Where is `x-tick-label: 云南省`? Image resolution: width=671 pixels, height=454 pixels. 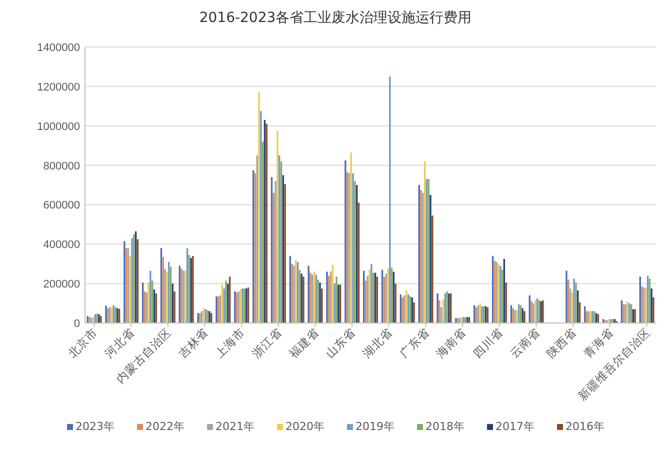 x-tick-label: 云南省 is located at coordinates (524, 343).